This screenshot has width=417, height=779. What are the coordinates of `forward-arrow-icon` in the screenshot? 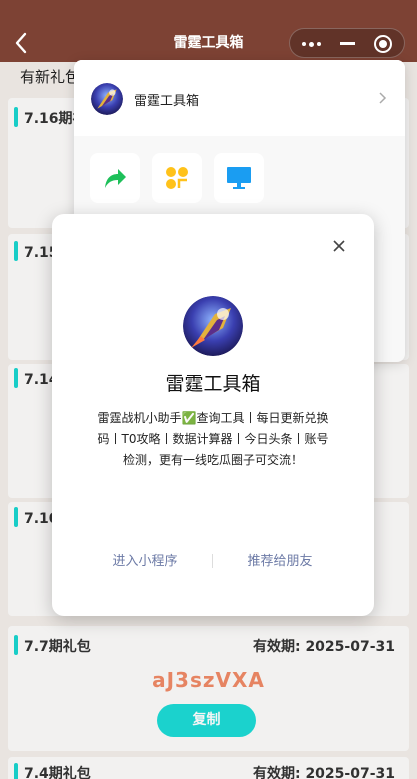 It's located at (115, 178).